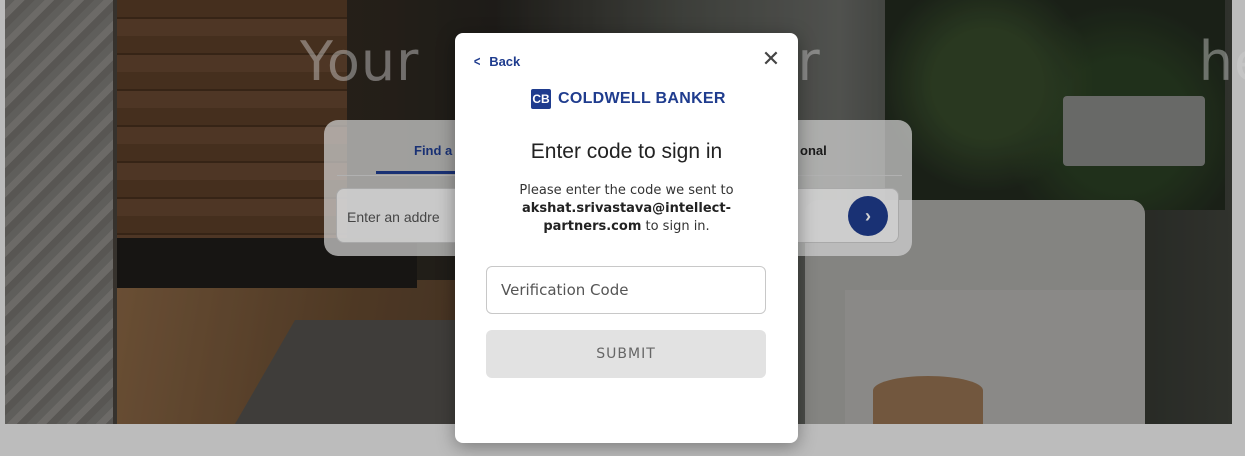 This screenshot has height=456, width=1245. Describe the element at coordinates (626, 151) in the screenshot. I see `modal-title: Enter code to sign in` at that location.